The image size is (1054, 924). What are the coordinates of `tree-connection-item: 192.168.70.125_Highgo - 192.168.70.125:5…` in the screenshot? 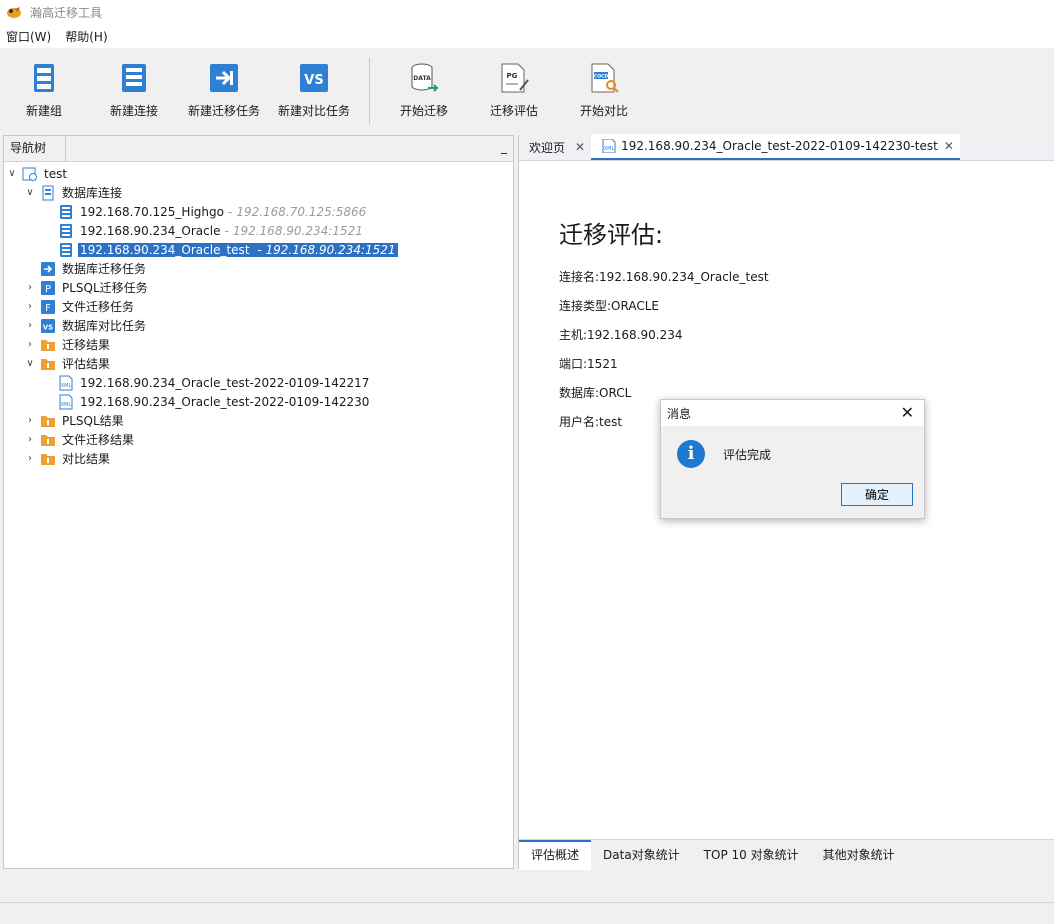 It's located at (258, 211).